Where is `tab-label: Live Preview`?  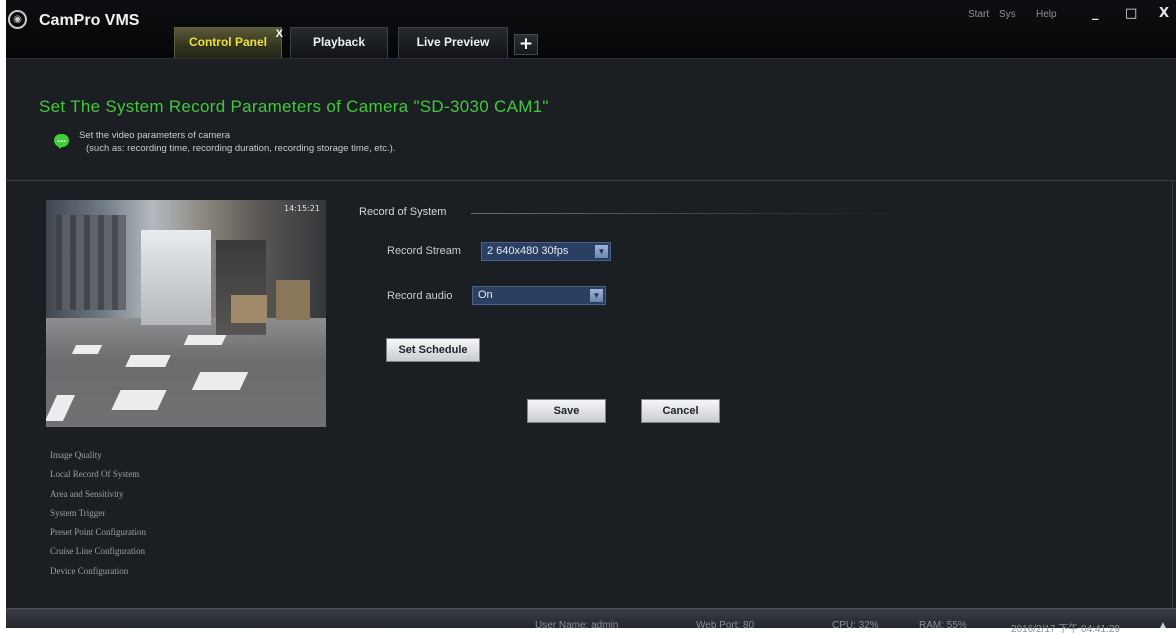 tab-label: Live Preview is located at coordinates (453, 42).